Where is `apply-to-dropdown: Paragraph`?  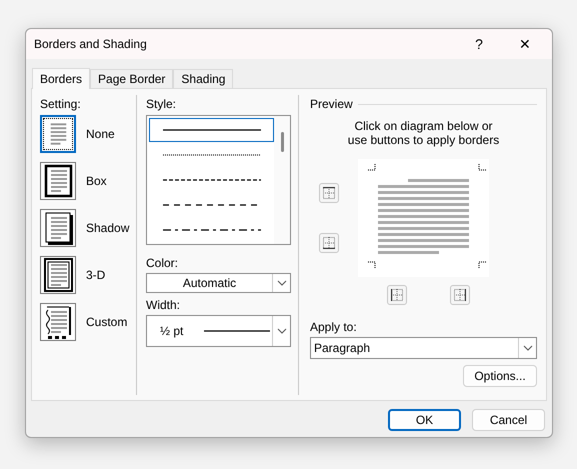 apply-to-dropdown: Paragraph is located at coordinates (423, 348).